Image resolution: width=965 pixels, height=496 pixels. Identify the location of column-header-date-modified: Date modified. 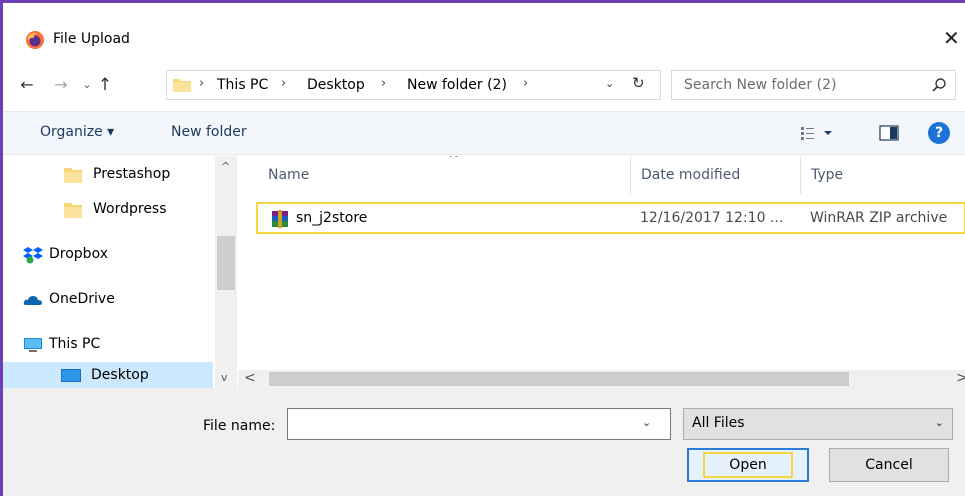
(716, 175).